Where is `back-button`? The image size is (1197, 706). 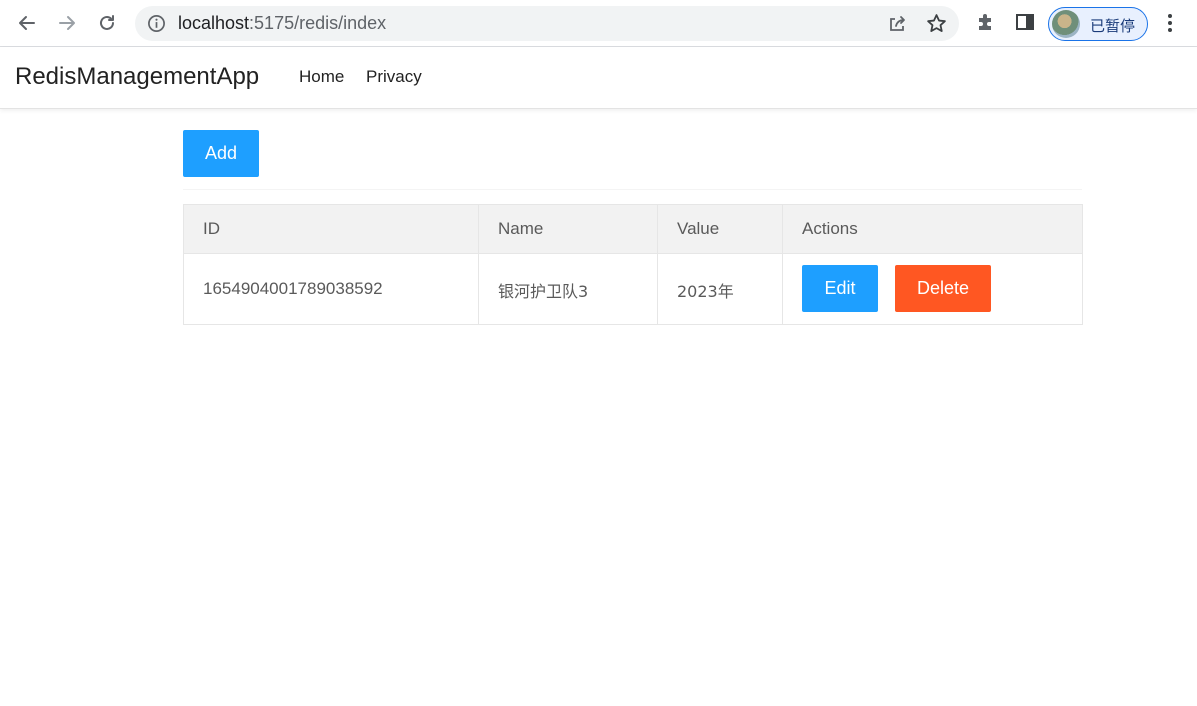 back-button is located at coordinates (27, 23).